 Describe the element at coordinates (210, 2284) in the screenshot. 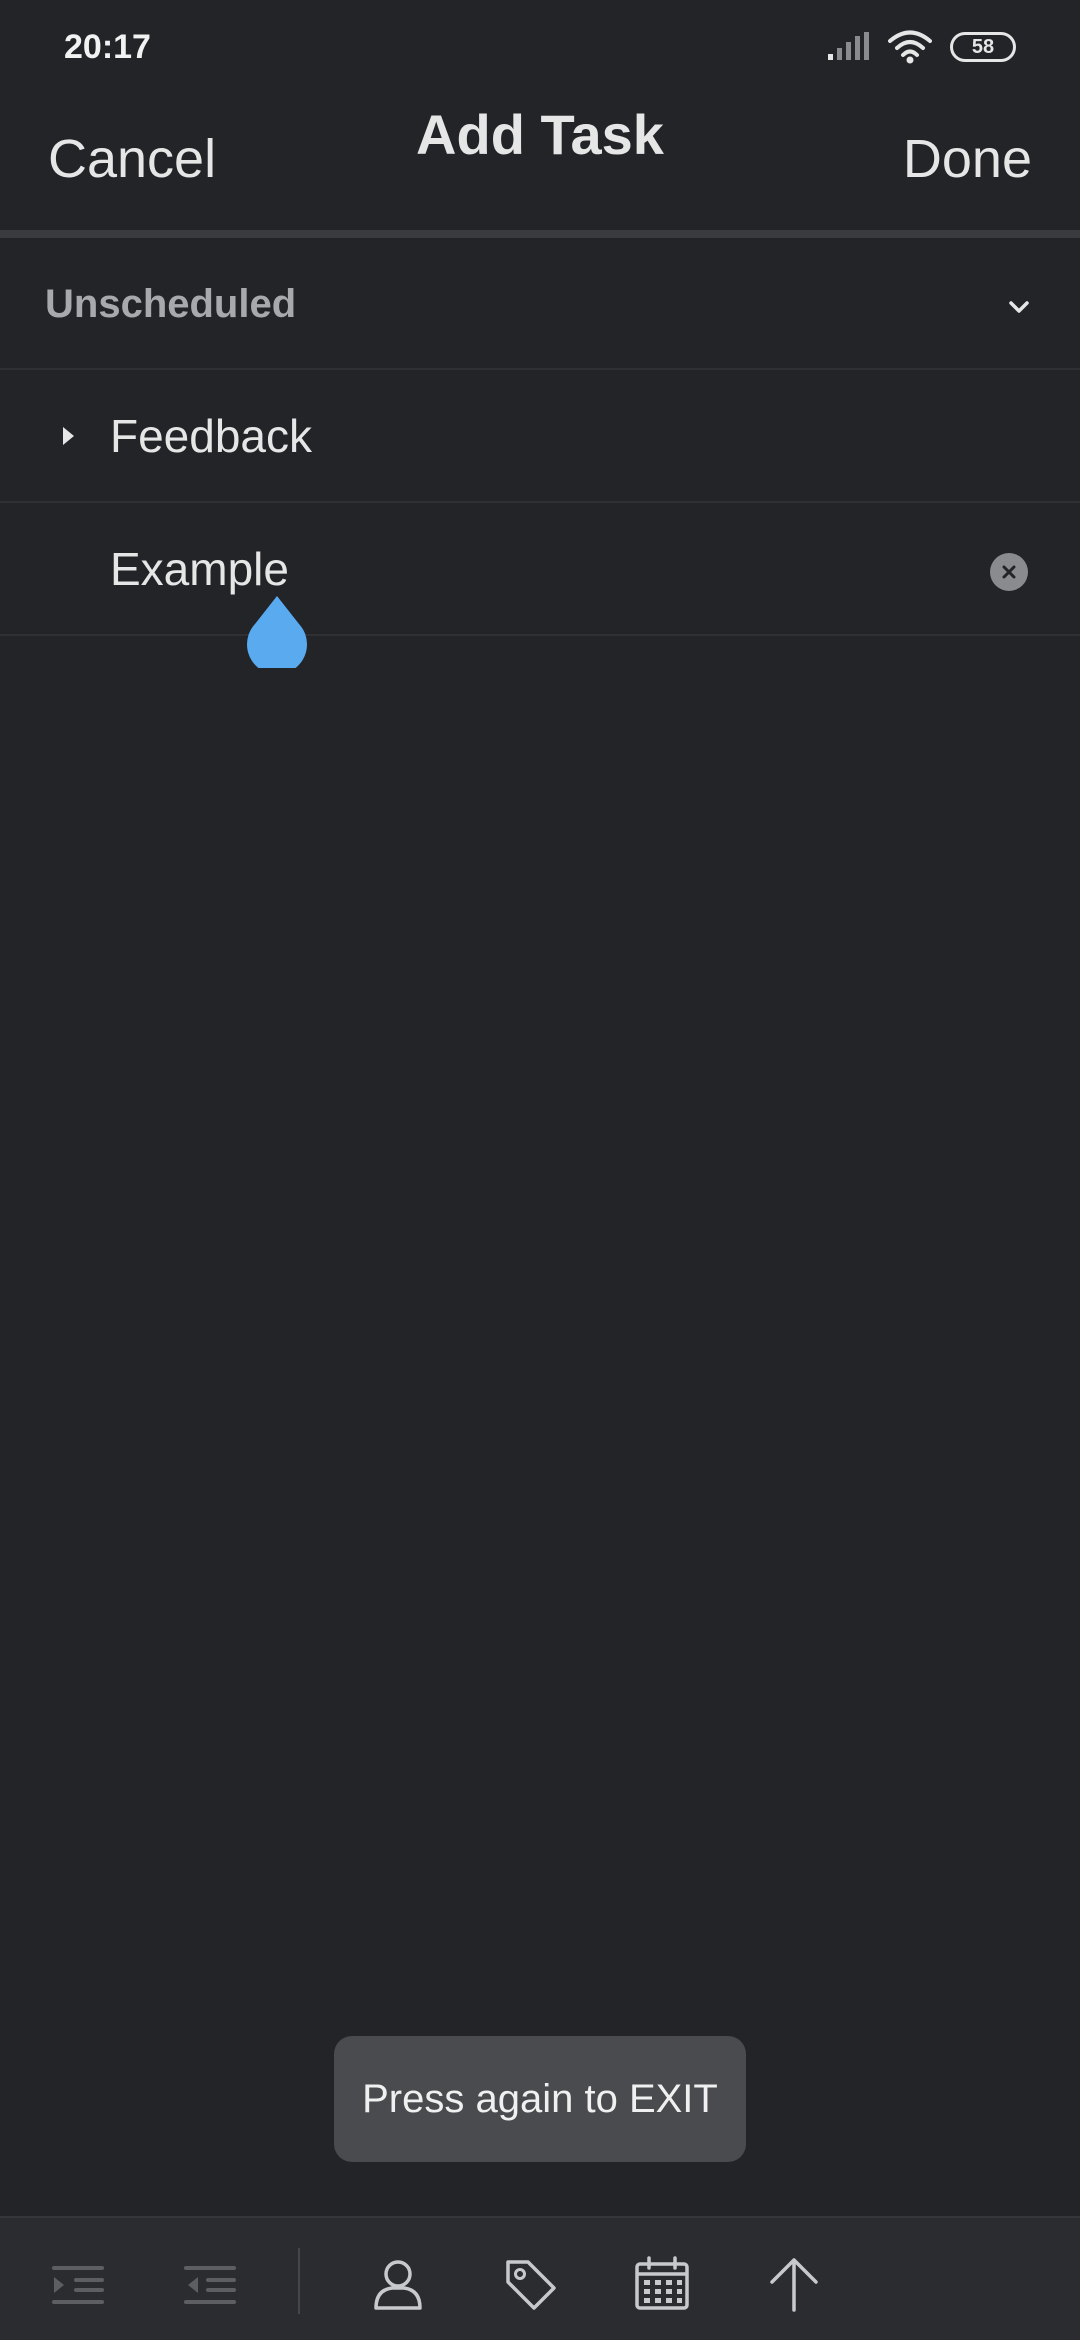

I see `outdent-icon` at that location.